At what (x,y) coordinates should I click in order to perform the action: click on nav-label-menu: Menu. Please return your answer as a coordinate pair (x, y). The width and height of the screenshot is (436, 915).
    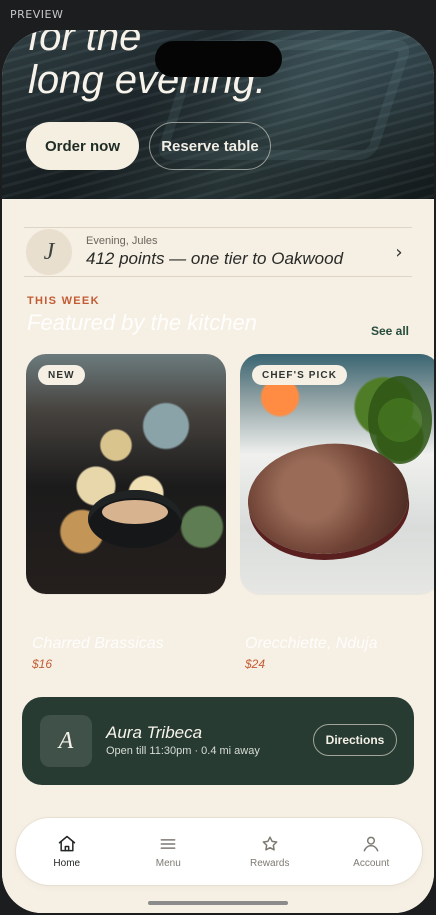
    Looking at the image, I should click on (168, 863).